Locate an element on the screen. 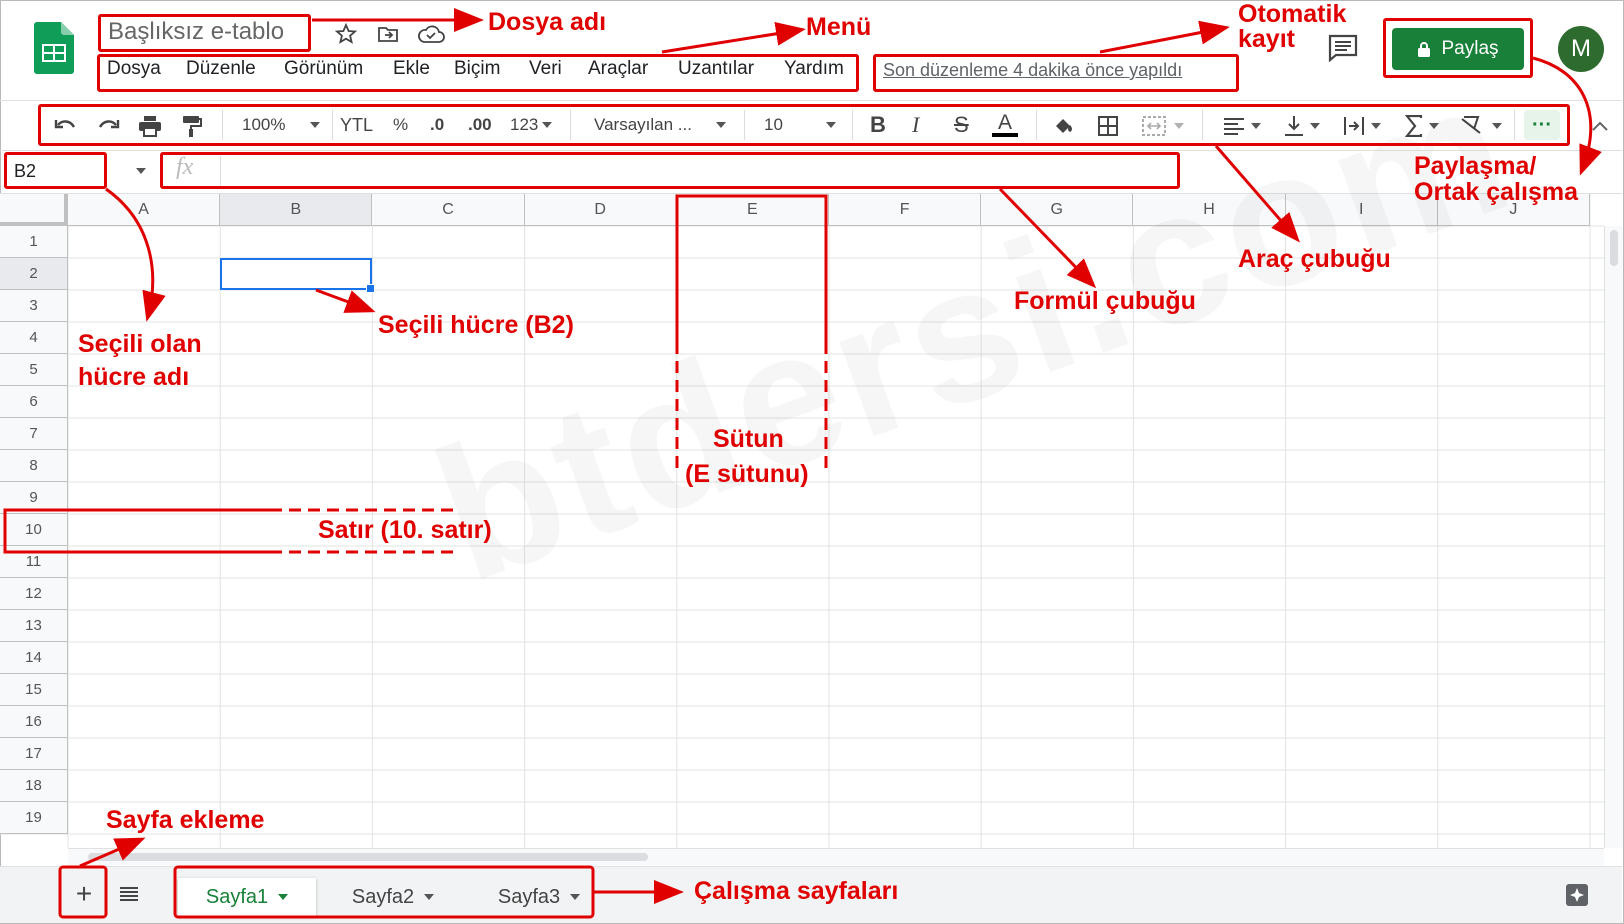 This screenshot has height=924, width=1624. cloud-saved-icon is located at coordinates (431, 34).